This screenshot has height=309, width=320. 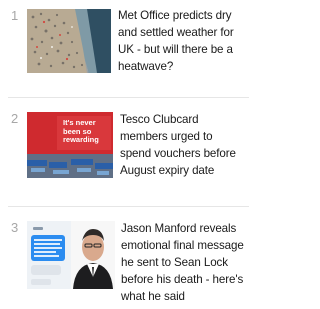 What do you see at coordinates (15, 227) in the screenshot?
I see `rank-number: 3` at bounding box center [15, 227].